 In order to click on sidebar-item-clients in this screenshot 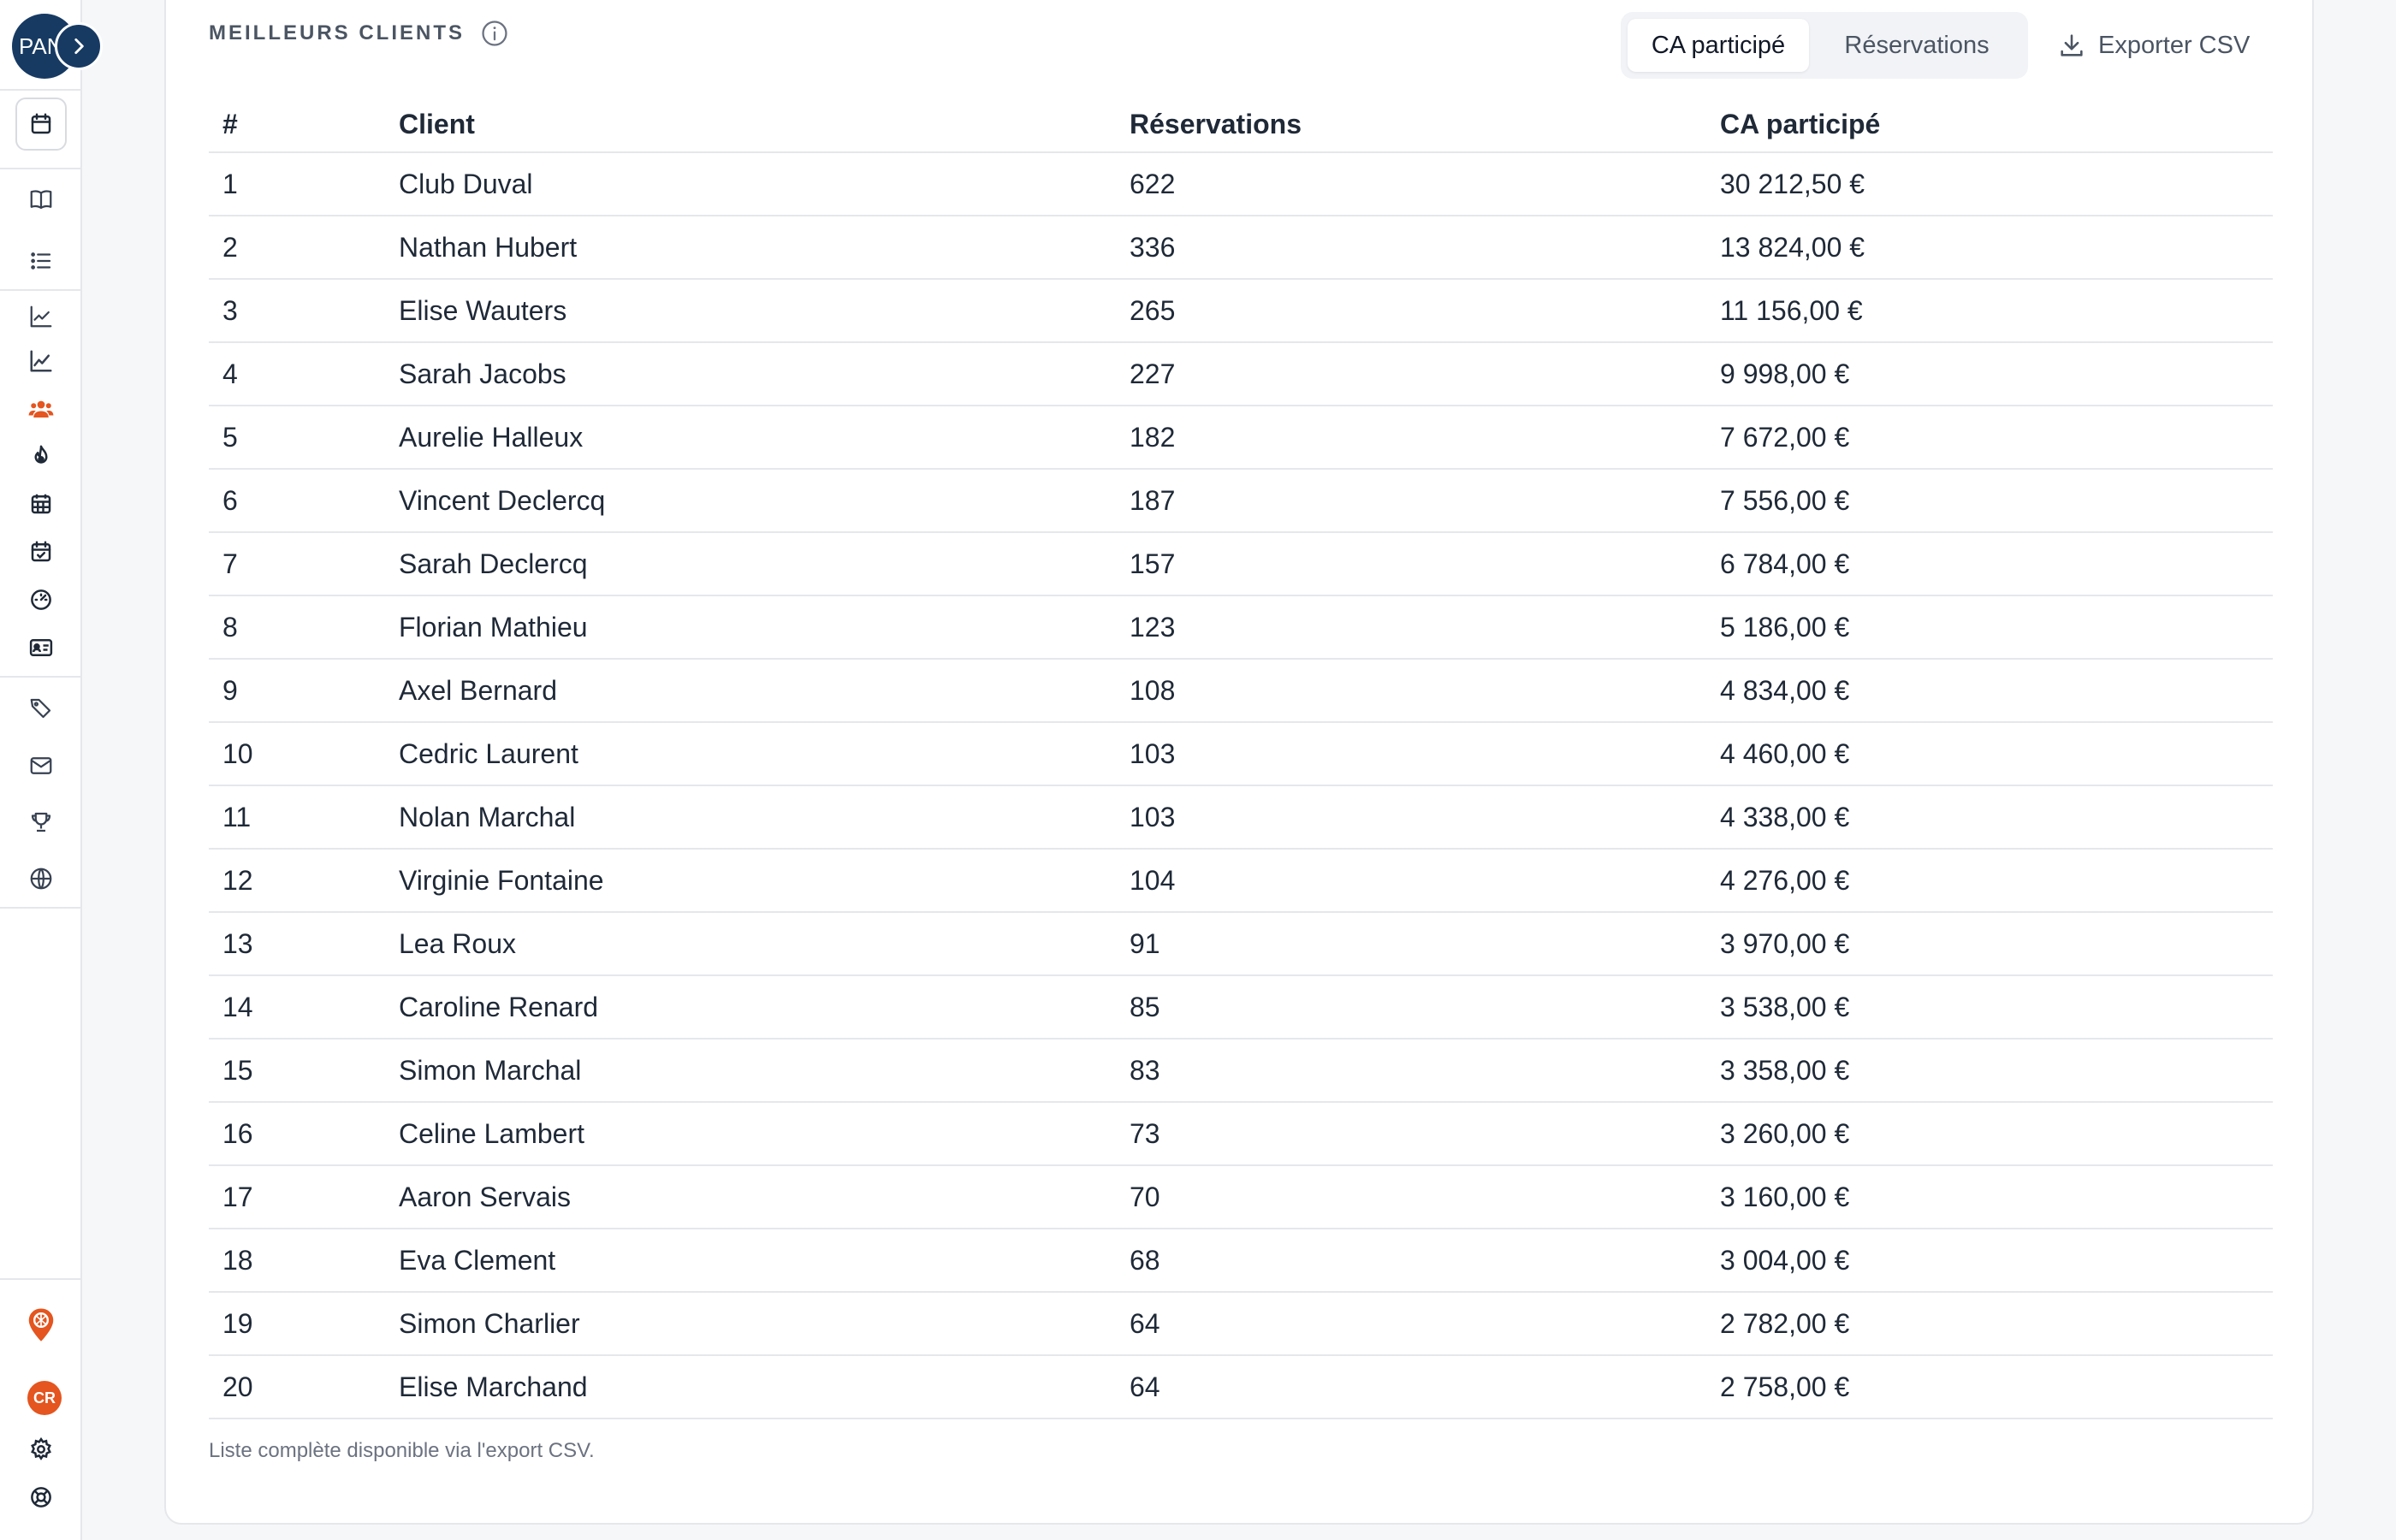, I will do `click(41, 409)`.